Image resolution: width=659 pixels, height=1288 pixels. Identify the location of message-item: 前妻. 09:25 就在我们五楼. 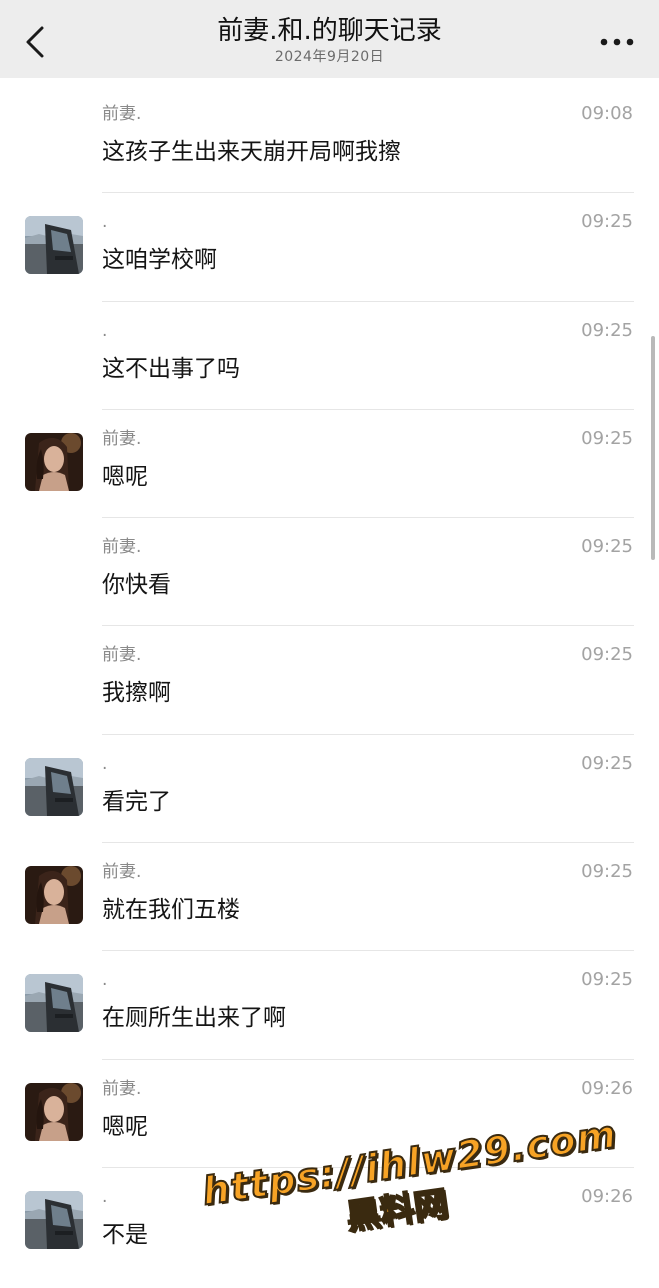
(329, 890).